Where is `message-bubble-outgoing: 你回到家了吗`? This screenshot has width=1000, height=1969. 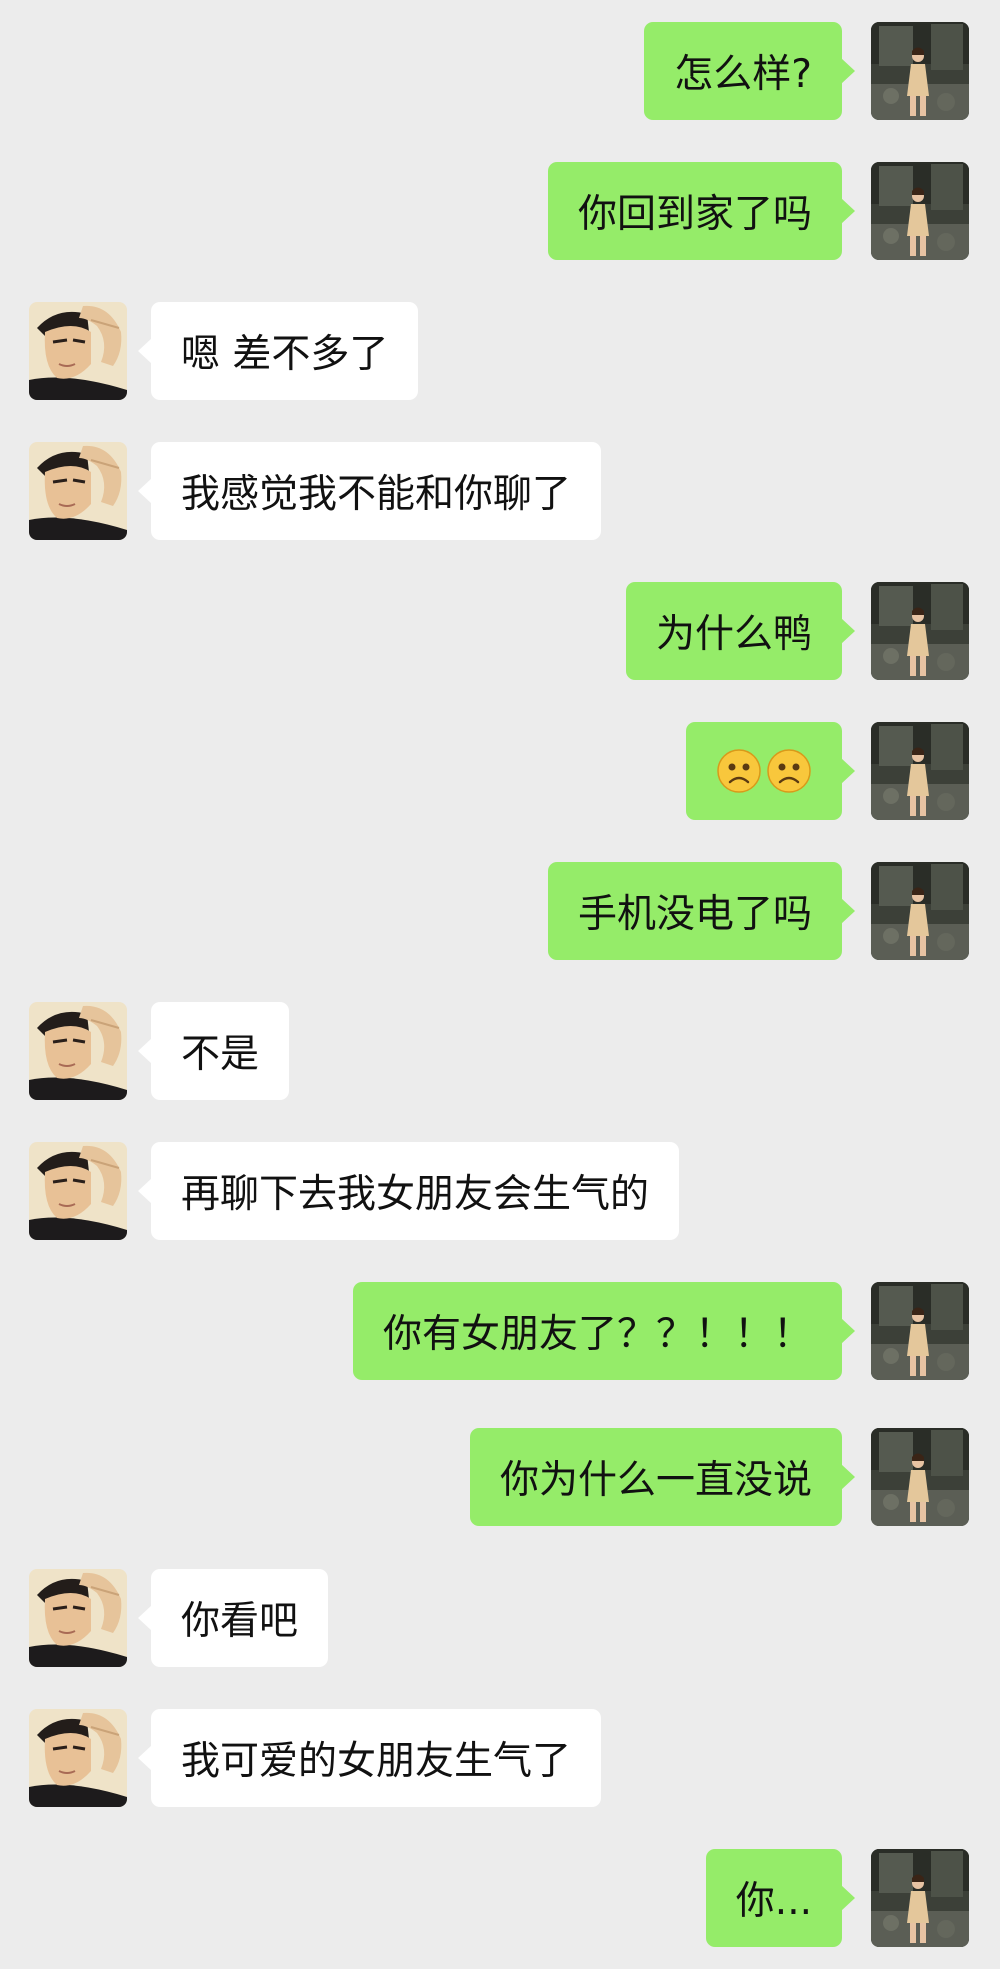
message-bubble-outgoing: 你回到家了吗 is located at coordinates (701, 211).